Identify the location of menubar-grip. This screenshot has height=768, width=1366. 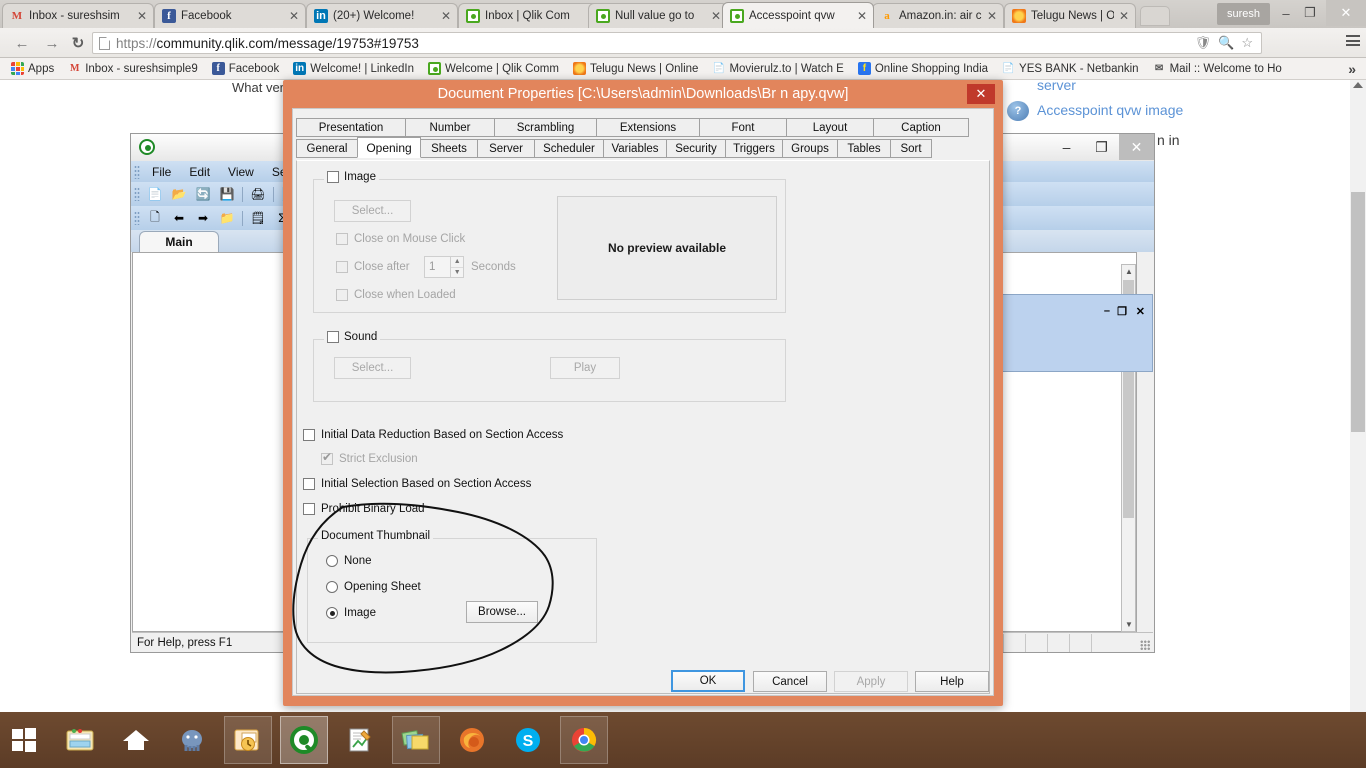
(137, 171).